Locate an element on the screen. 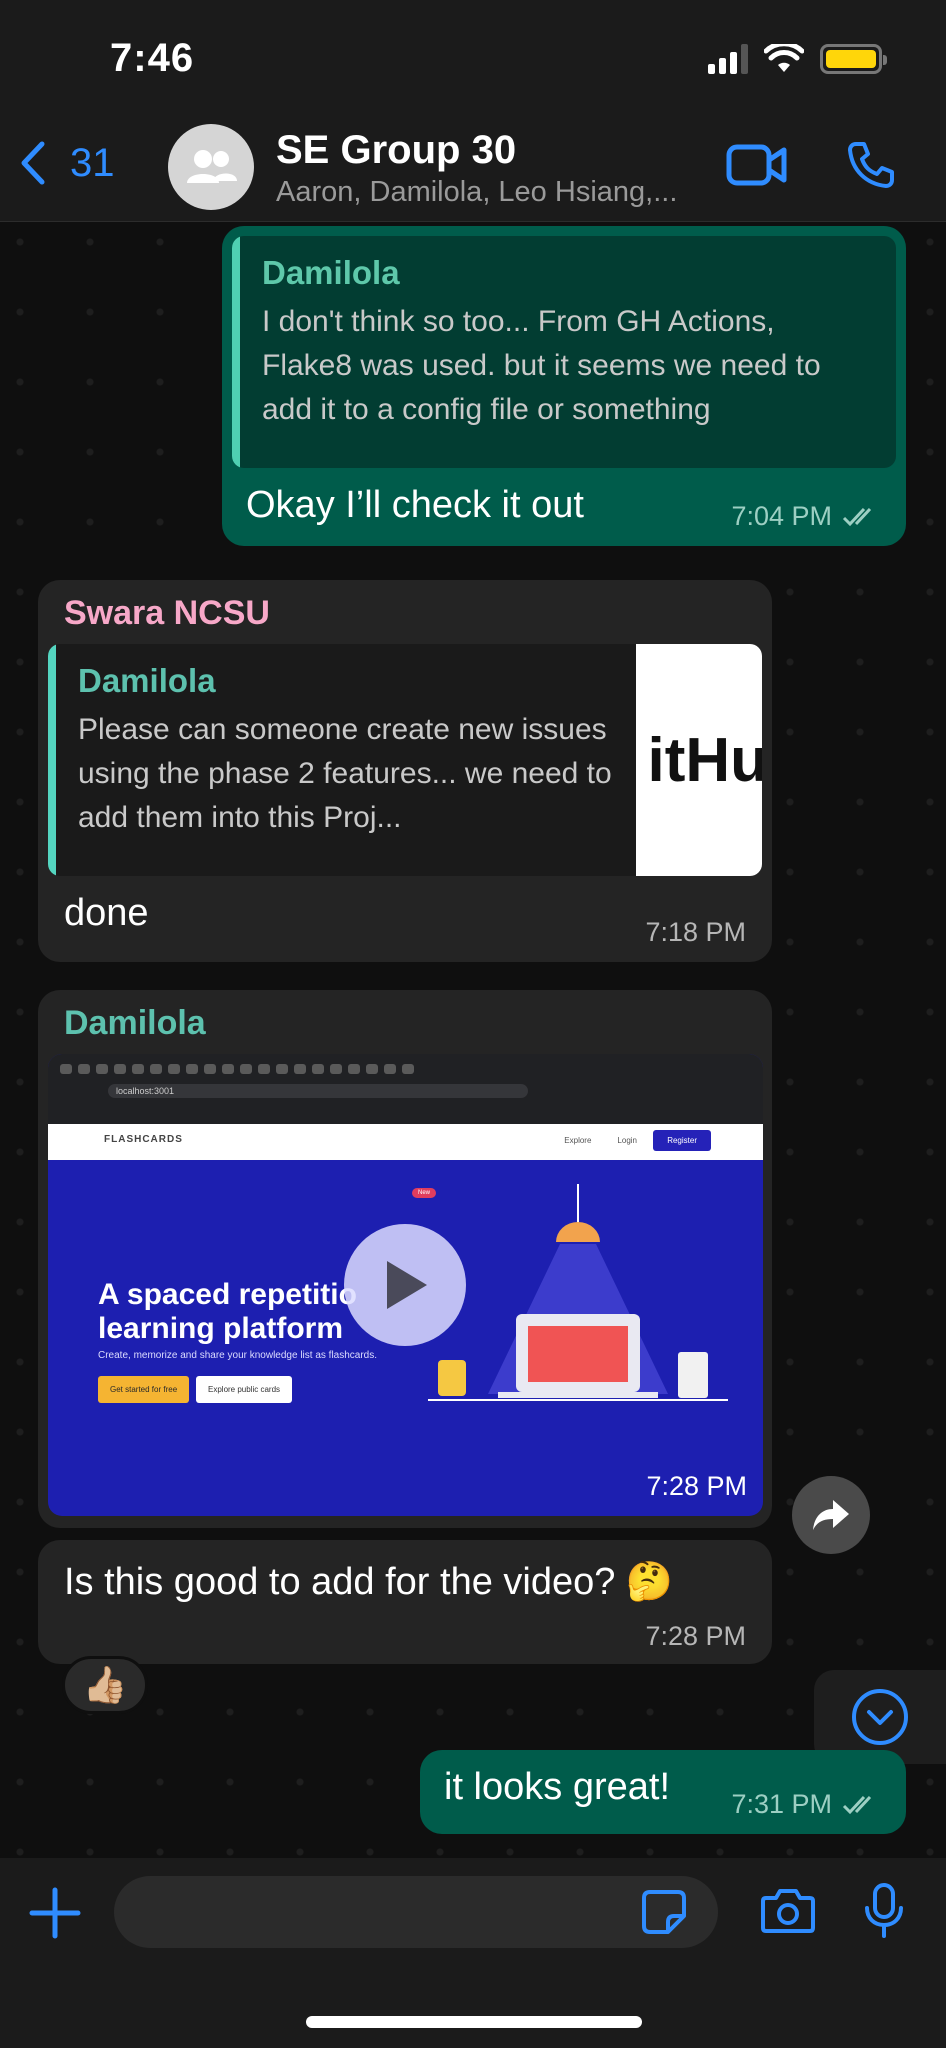  message-text: it looks great! is located at coordinates (557, 1787).